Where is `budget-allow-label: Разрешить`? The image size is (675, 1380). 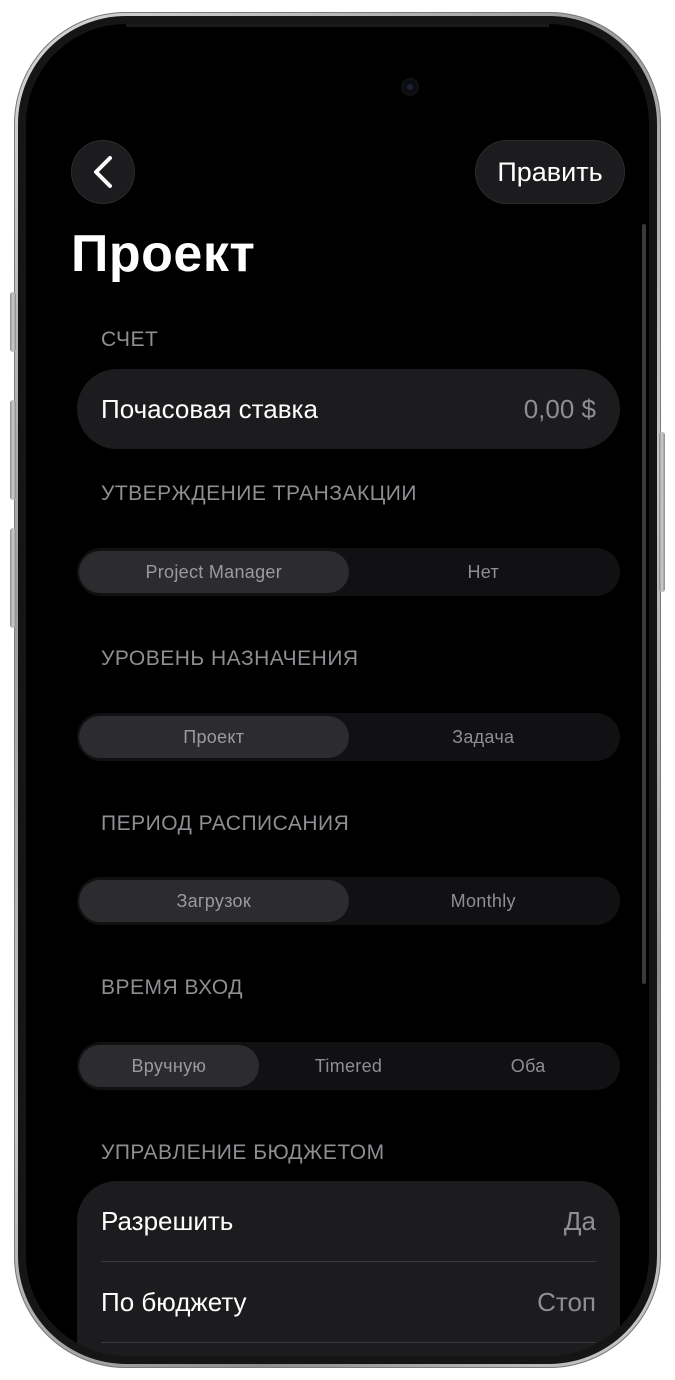
budget-allow-label: Разрешить is located at coordinates (167, 1220).